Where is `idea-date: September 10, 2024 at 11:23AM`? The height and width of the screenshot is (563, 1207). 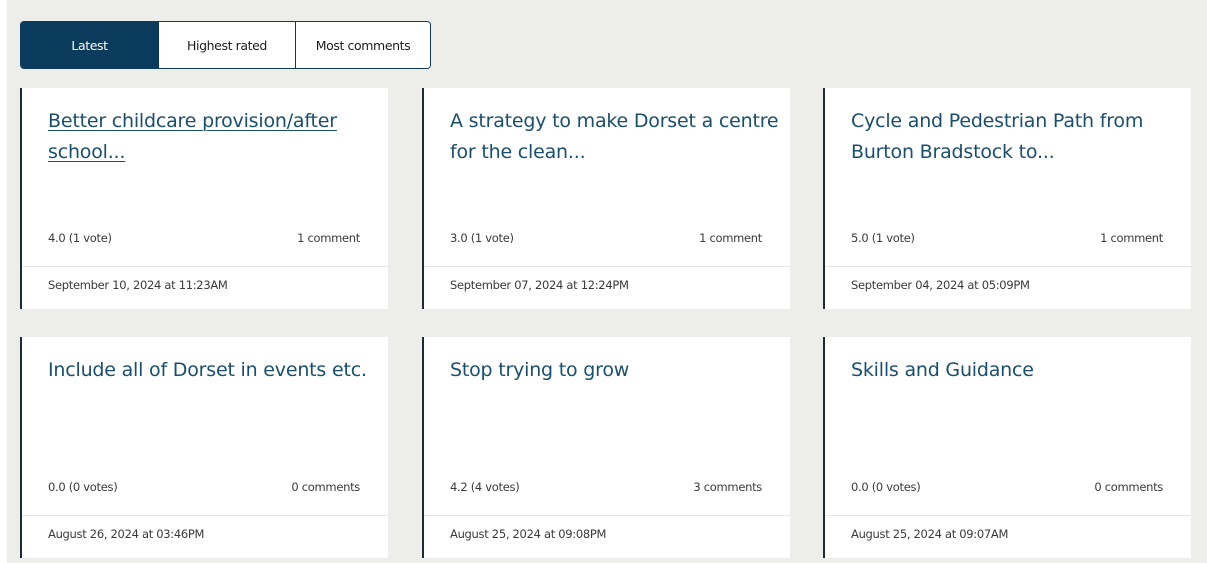
idea-date: September 10, 2024 at 11:23AM is located at coordinates (138, 285).